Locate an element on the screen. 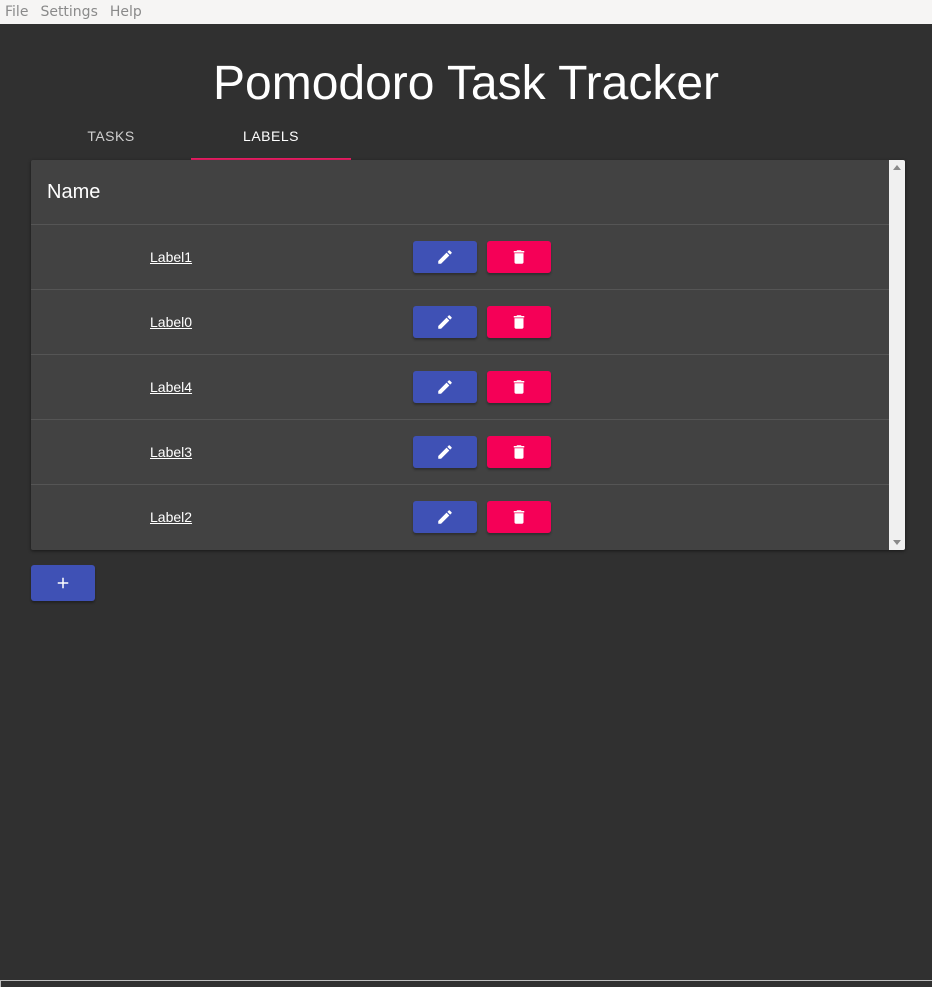  label-name-link: Label4 is located at coordinates (171, 387).